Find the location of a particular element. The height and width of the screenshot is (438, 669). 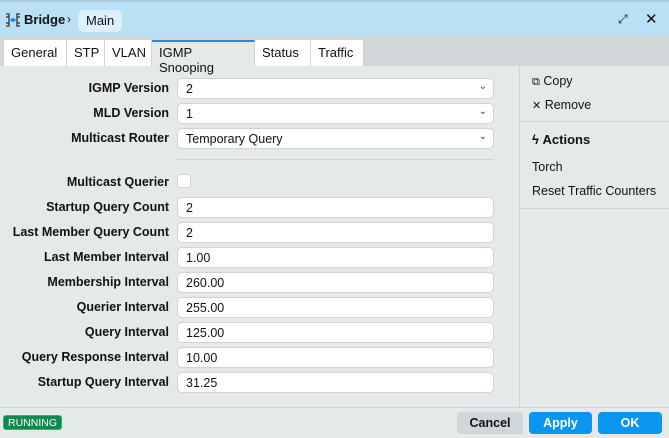

tab-general: General is located at coordinates (35, 53).